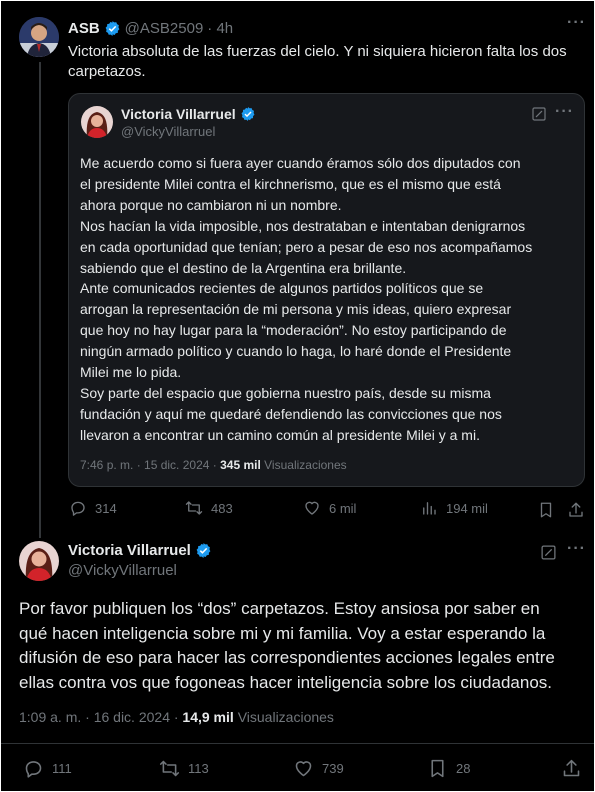 The width and height of the screenshot is (595, 792). Describe the element at coordinates (107, 71) in the screenshot. I see `tweet-text-line: carpetazos.` at that location.